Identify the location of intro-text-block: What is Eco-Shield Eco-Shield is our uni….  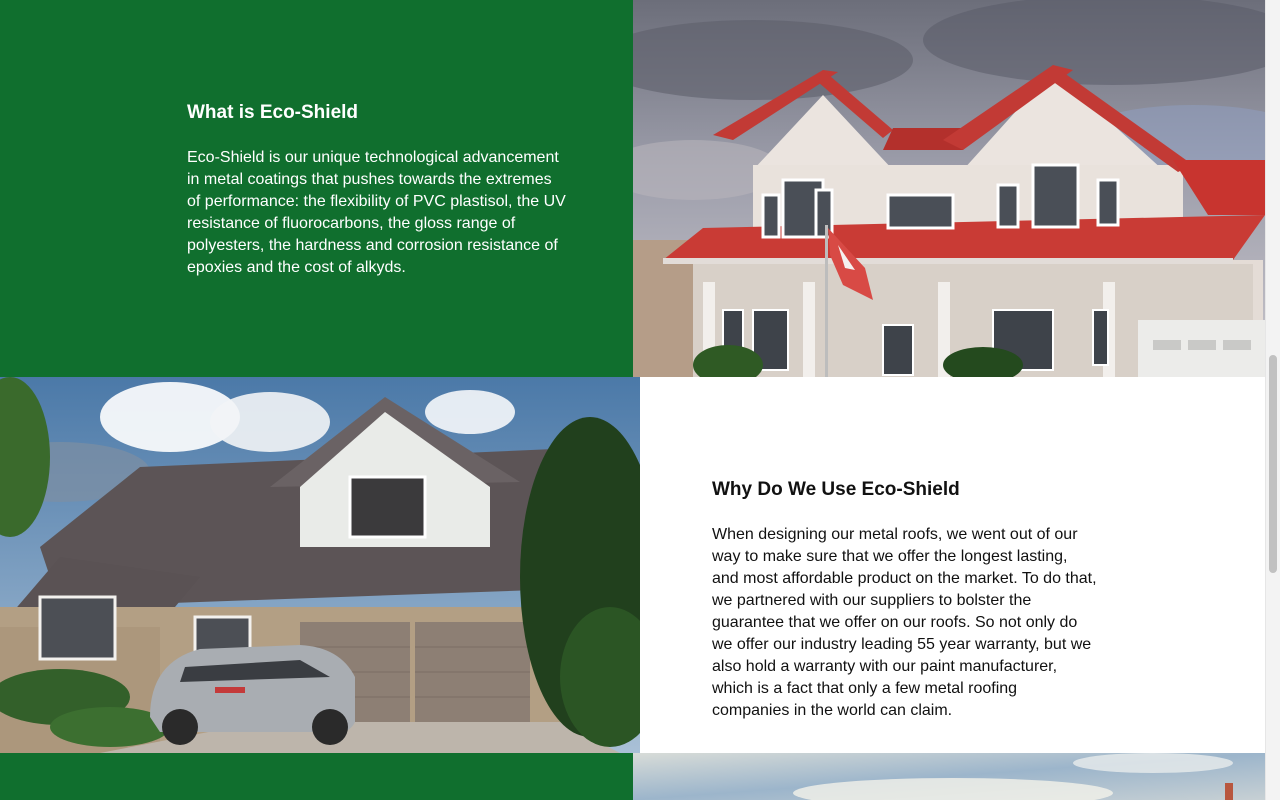
(377, 190).